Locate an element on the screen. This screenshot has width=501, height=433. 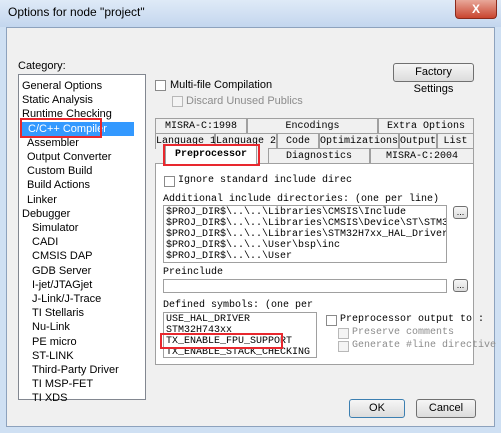
preserve-comments-label: Preserve comments is located at coordinates (403, 332).